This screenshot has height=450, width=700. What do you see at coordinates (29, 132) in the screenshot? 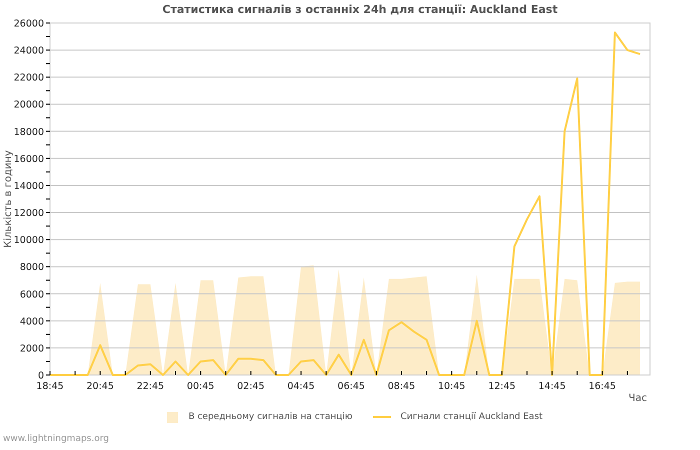
I see `y-tick-label: 18000` at bounding box center [29, 132].